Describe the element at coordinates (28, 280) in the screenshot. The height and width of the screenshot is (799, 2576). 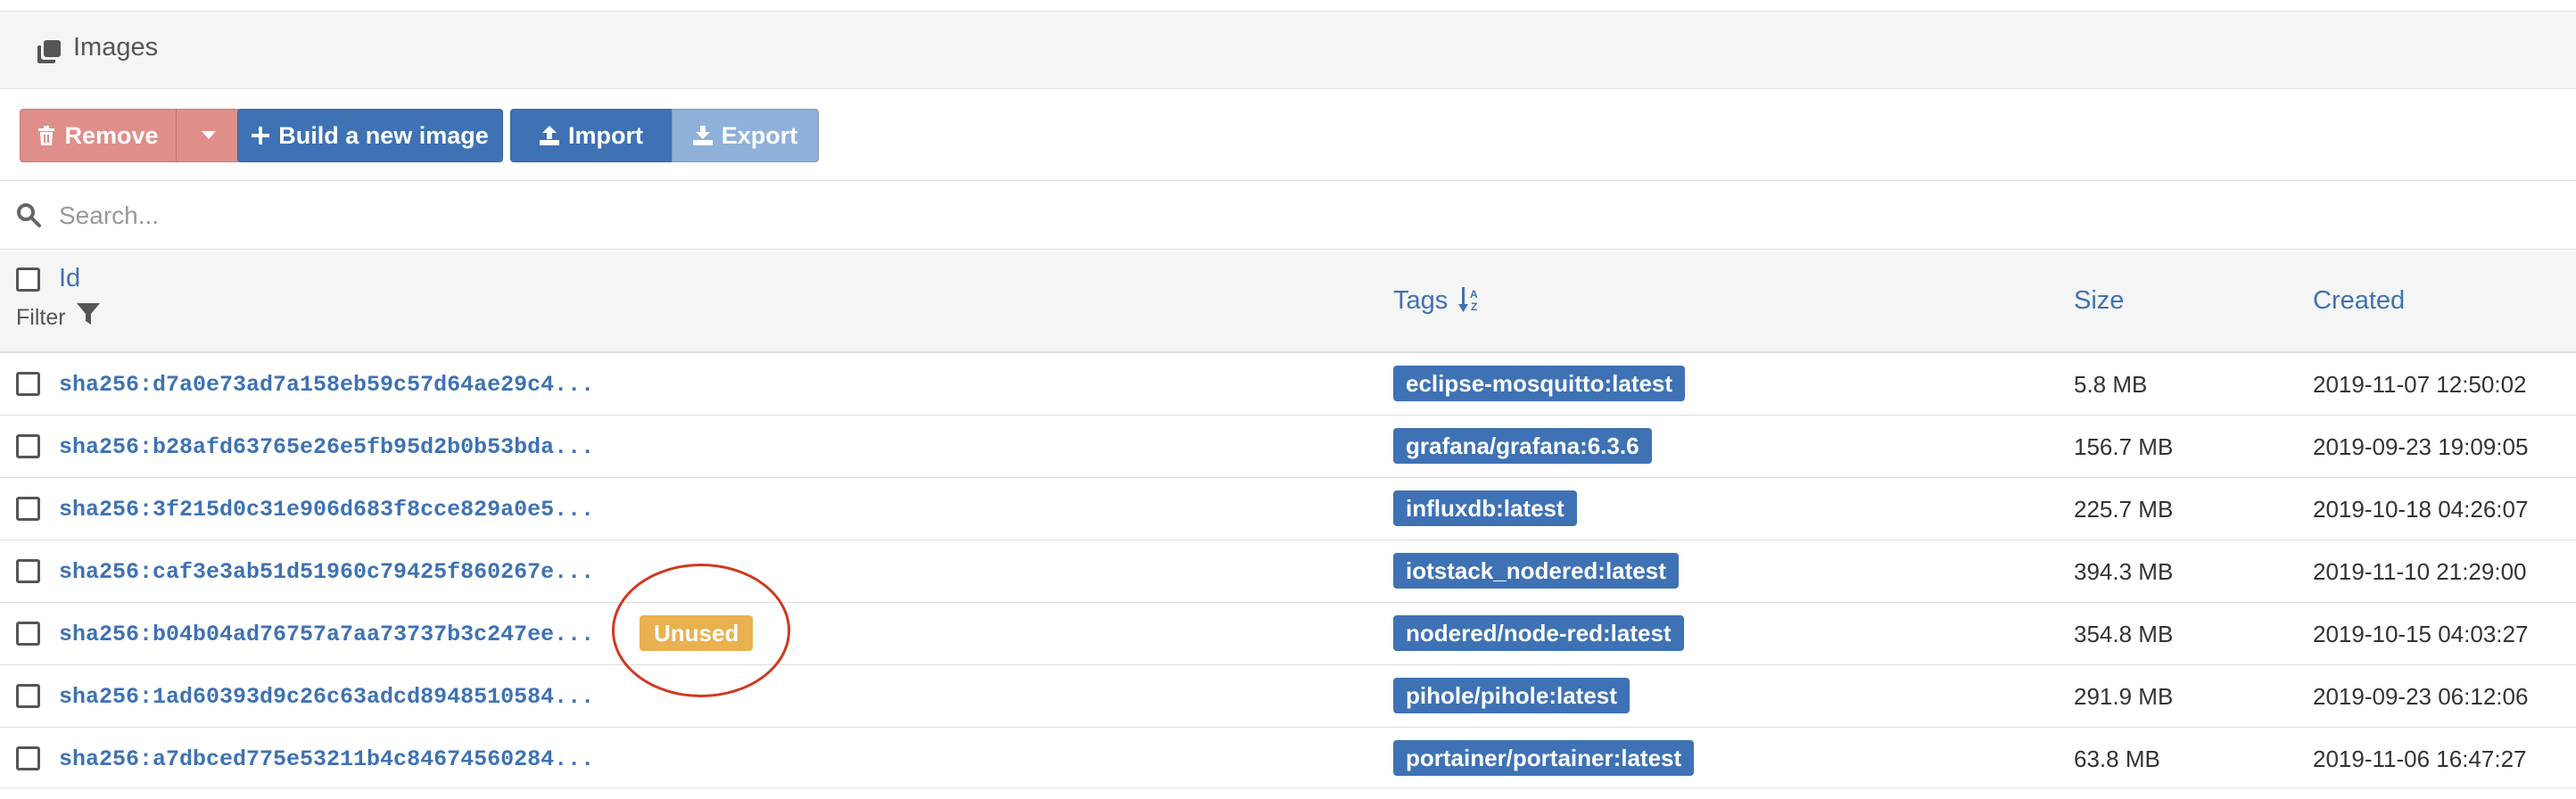
I see `select-all-checkbox` at that location.